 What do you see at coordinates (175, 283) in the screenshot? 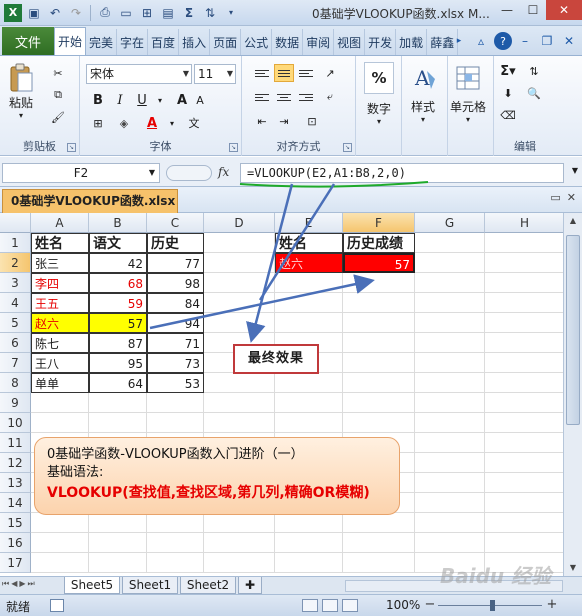
I see `history-score-cell: 98` at bounding box center [175, 283].